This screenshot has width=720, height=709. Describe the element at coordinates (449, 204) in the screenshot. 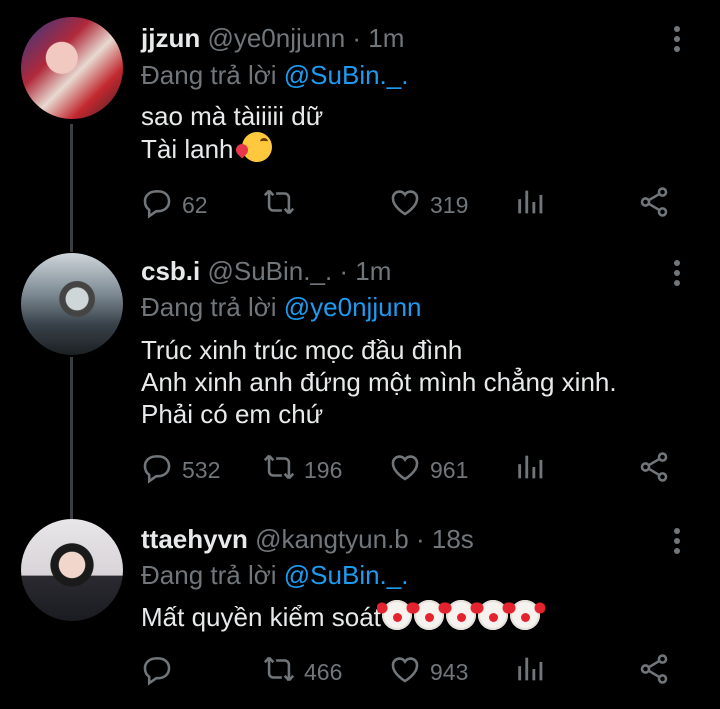

I see `like-count: 319` at that location.